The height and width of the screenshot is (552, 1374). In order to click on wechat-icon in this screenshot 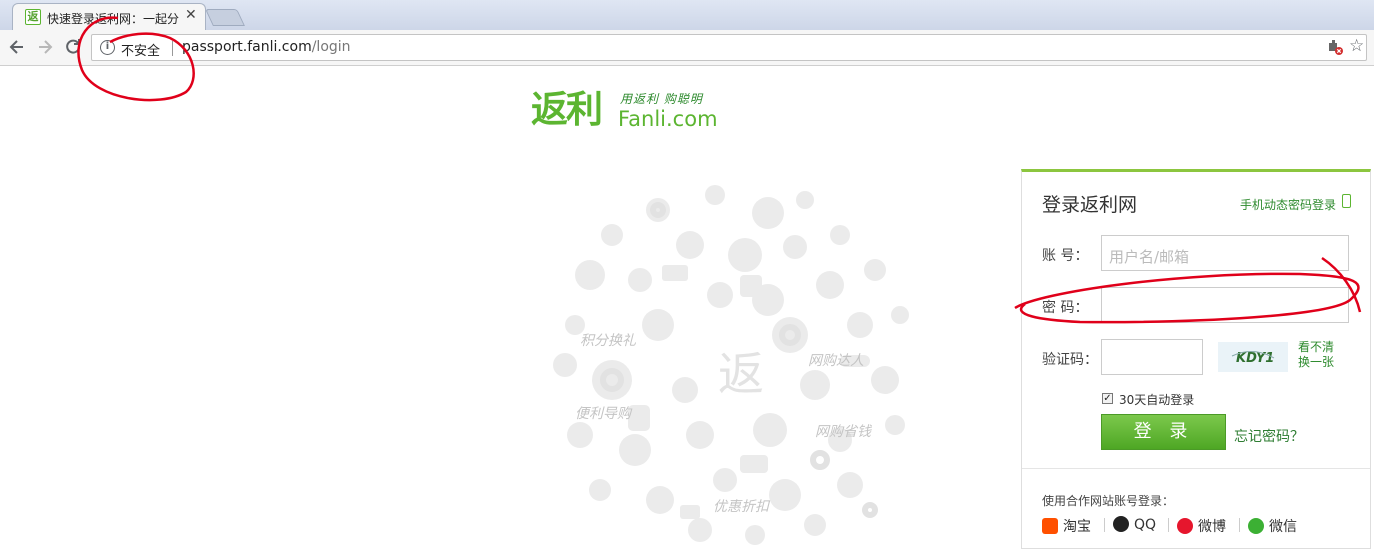, I will do `click(1256, 526)`.